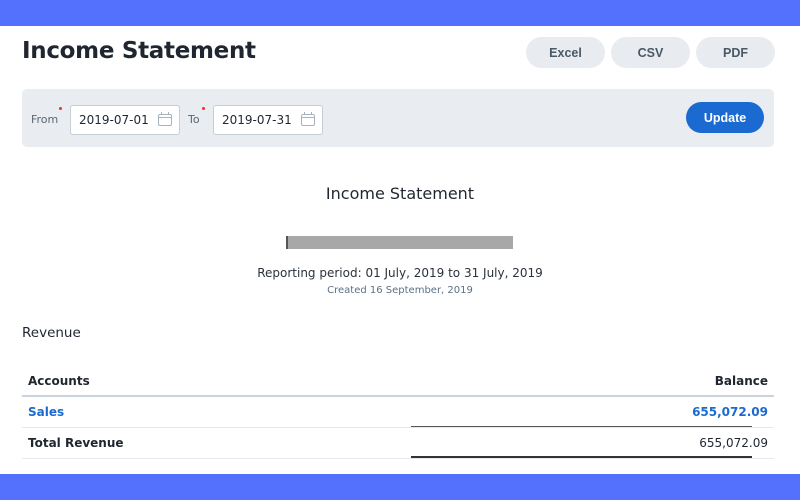 The width and height of the screenshot is (800, 500). I want to click on subtotal-rule, so click(581, 426).